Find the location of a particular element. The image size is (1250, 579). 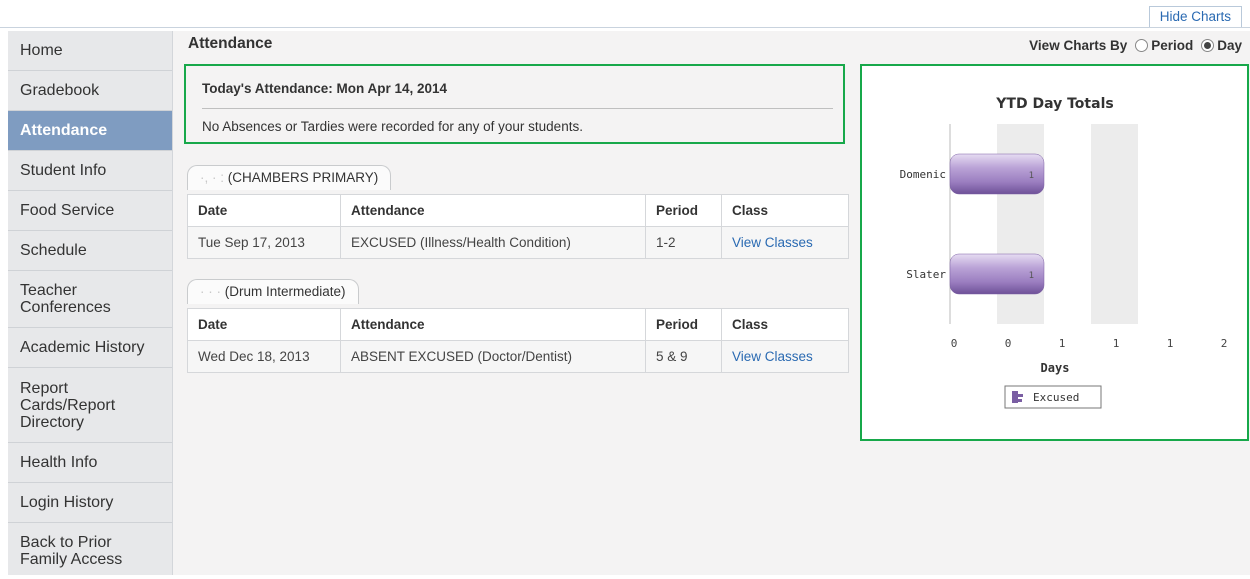

sidebar-item-login-history: Login History is located at coordinates (90, 503).